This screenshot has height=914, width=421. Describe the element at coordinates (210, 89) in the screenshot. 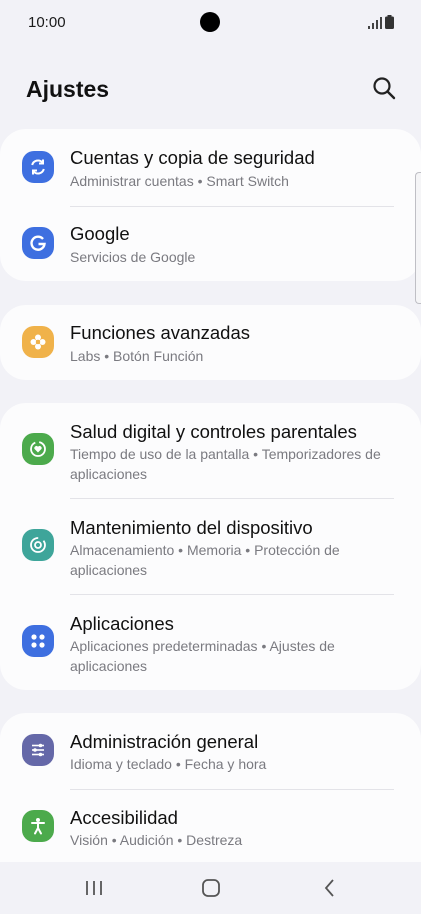

I see `header: Ajustes` at that location.